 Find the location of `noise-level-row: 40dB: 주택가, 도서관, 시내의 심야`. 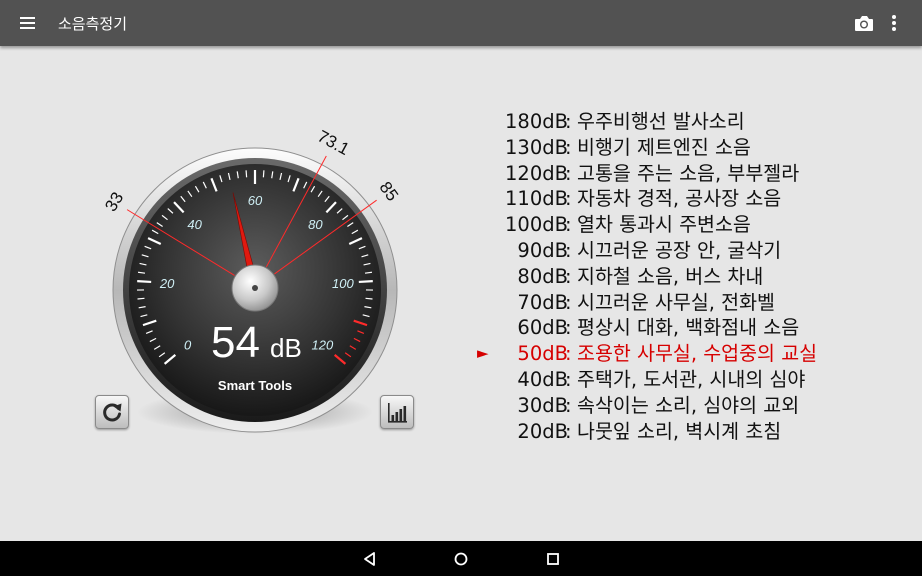

noise-level-row: 40dB: 주택가, 도서관, 시내의 심야 is located at coordinates (690, 380).